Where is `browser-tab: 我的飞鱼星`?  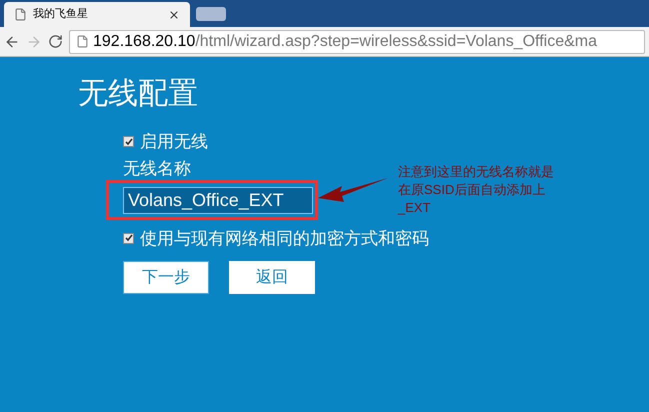
browser-tab: 我的飞鱼星 is located at coordinates (97, 14).